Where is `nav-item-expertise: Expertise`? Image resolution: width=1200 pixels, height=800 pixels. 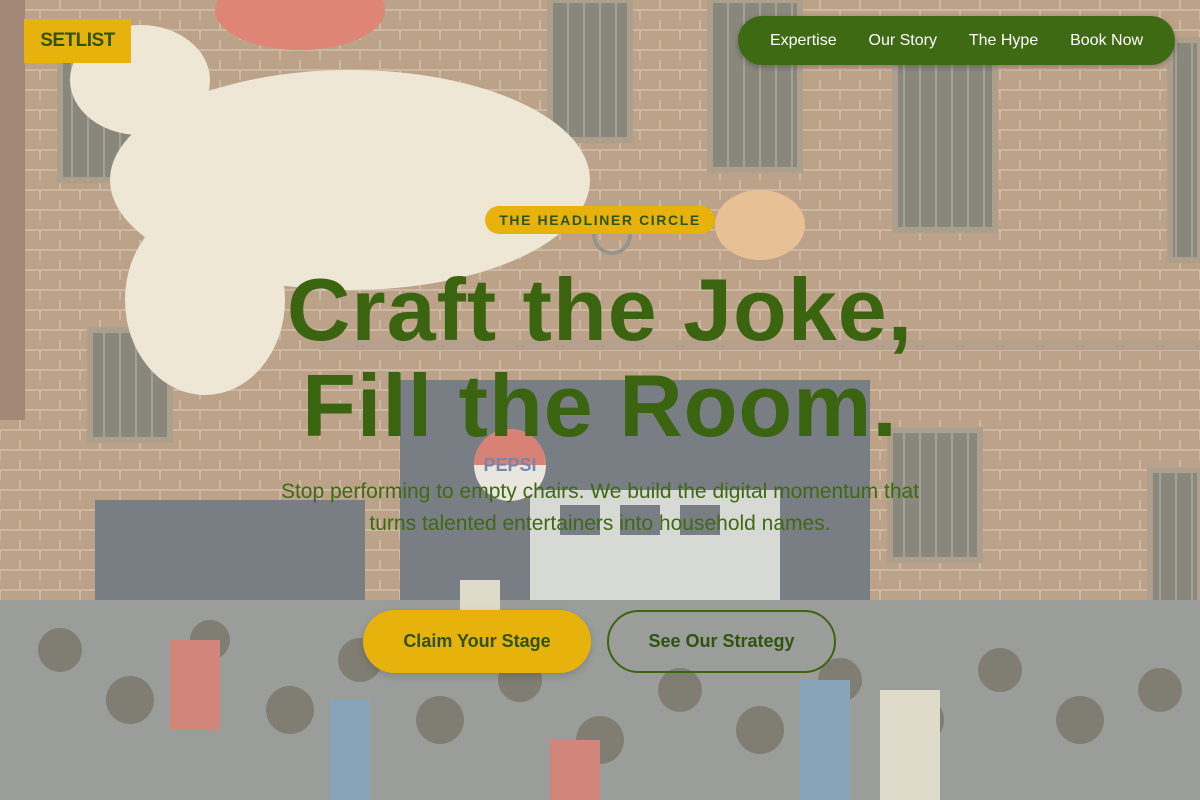 nav-item-expertise: Expertise is located at coordinates (803, 41).